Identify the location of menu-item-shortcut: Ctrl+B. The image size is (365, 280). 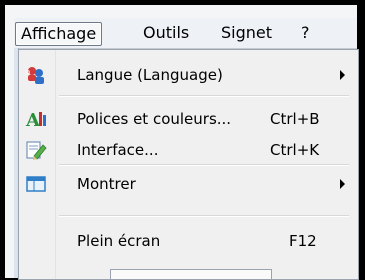
(295, 119).